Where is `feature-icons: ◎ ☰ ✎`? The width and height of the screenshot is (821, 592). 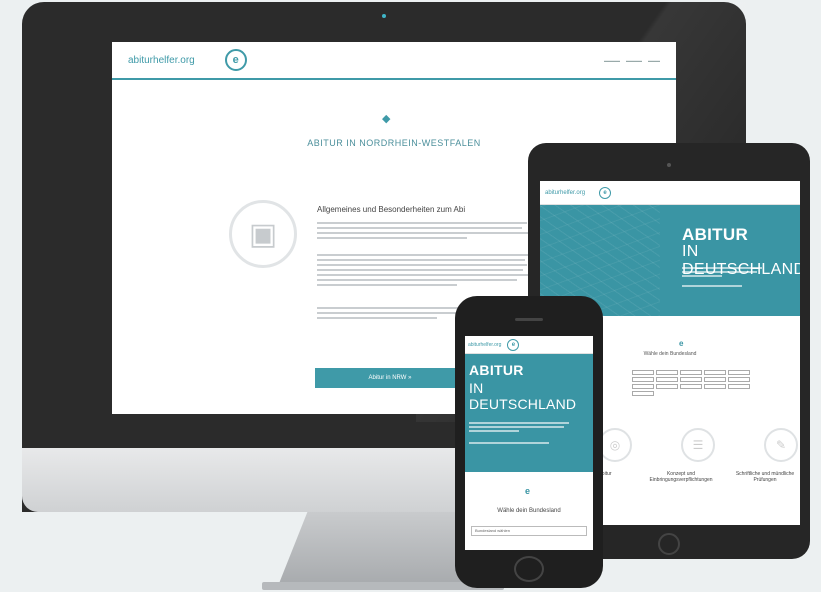
feature-icons: ◎ ☰ ✎ is located at coordinates (698, 445).